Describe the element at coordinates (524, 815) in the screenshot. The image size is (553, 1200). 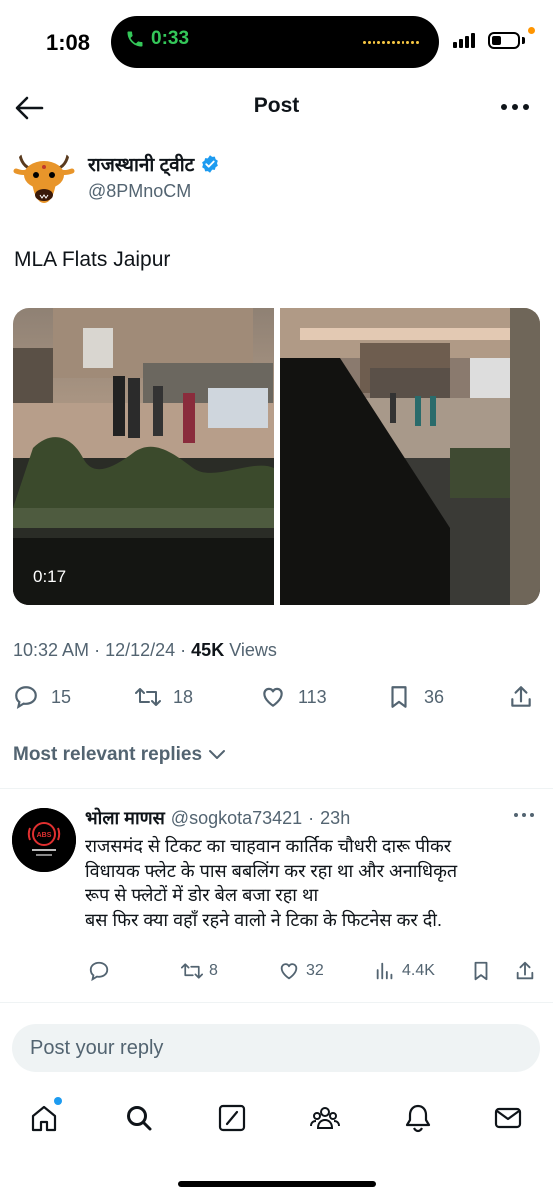
I see `reply-more-options-icon` at that location.